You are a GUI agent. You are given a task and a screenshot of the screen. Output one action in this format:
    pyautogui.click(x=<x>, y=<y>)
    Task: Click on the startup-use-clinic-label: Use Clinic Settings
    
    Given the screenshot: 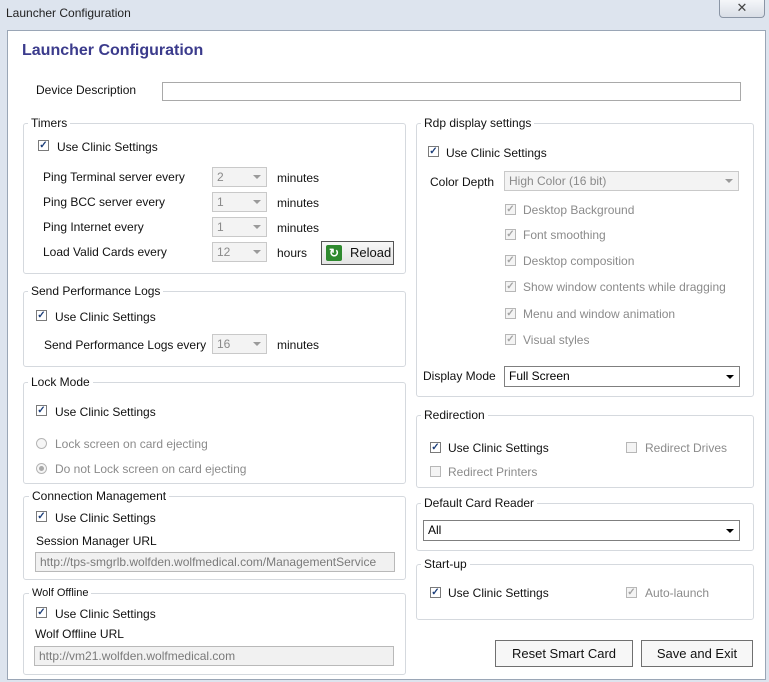 What is the action you would take?
    pyautogui.click(x=498, y=593)
    